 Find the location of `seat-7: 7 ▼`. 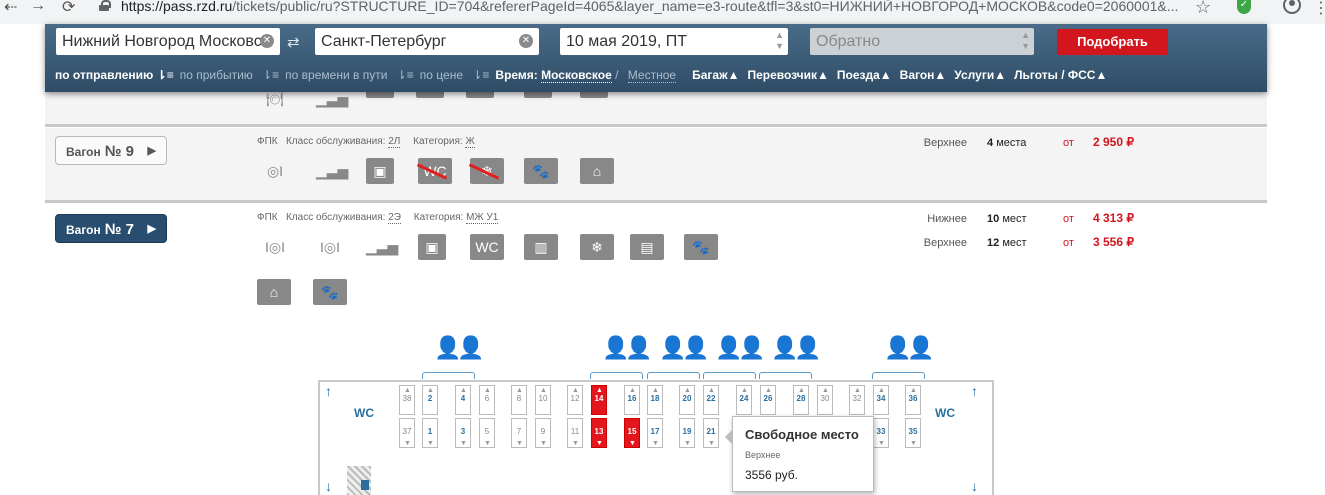

seat-7: 7 ▼ is located at coordinates (519, 433).